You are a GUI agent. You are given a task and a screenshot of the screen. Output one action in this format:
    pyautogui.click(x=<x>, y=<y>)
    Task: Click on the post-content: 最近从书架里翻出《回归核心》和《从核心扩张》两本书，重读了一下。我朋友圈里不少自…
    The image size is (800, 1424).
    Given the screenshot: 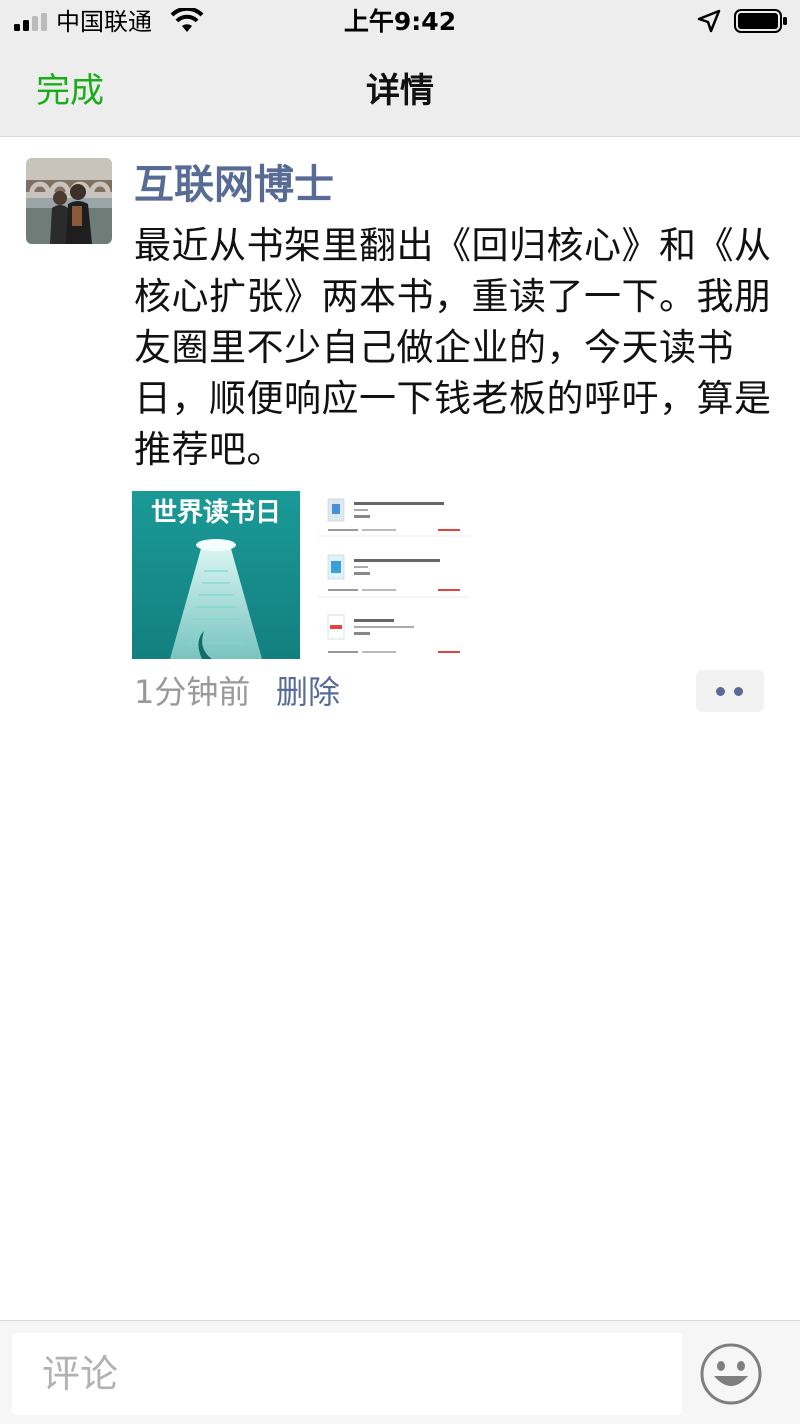 What is the action you would take?
    pyautogui.click(x=453, y=347)
    